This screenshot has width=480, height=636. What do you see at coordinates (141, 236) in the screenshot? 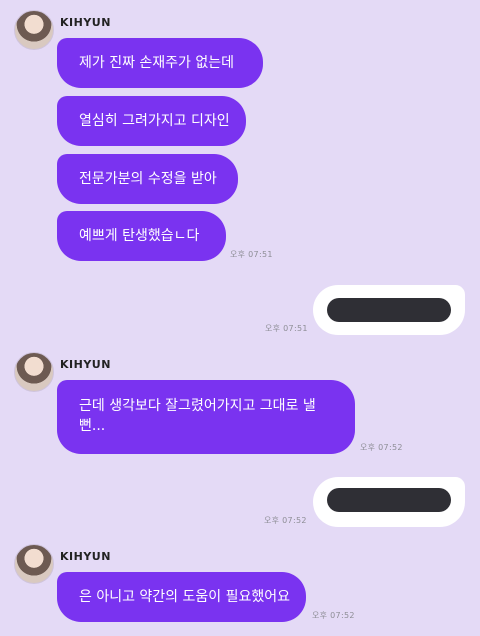
I see `message-bubble: 예쁘게 탄생했습ㄴ다` at bounding box center [141, 236].